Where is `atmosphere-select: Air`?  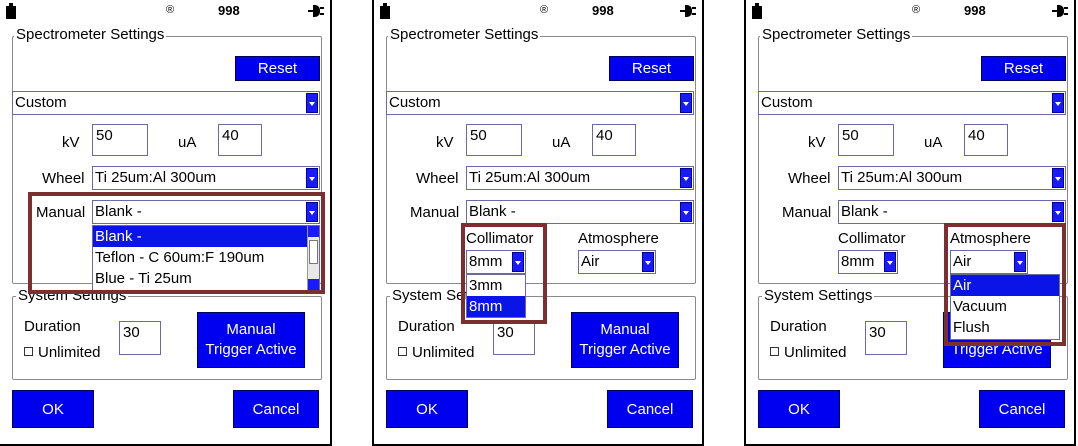 atmosphere-select: Air is located at coordinates (617, 262).